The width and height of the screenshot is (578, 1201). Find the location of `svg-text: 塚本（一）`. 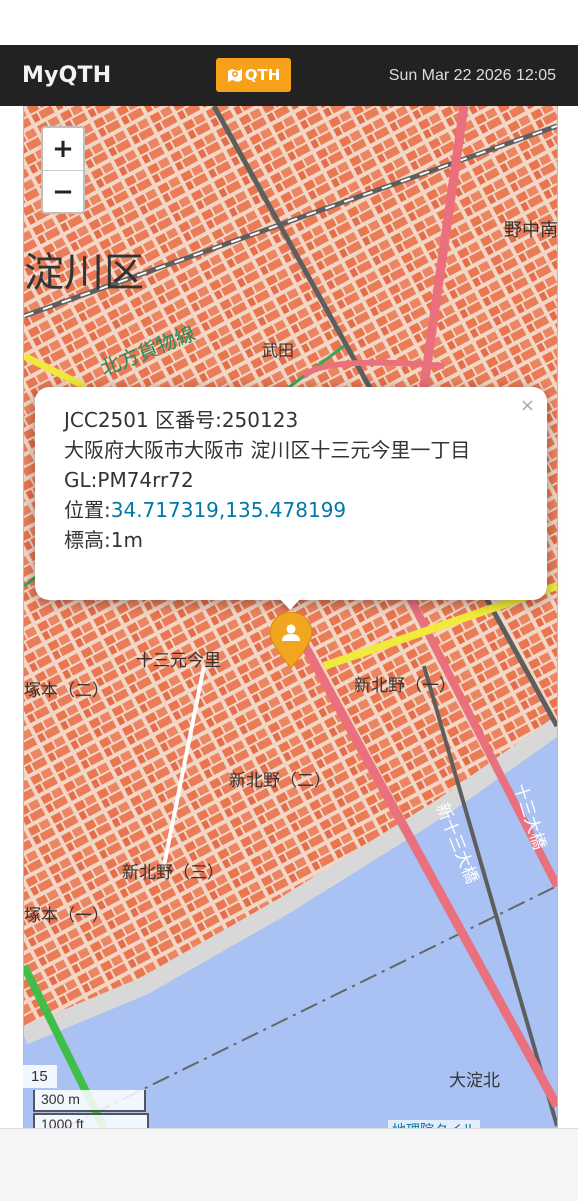

svg-text: 塚本（一） is located at coordinates (66, 916).